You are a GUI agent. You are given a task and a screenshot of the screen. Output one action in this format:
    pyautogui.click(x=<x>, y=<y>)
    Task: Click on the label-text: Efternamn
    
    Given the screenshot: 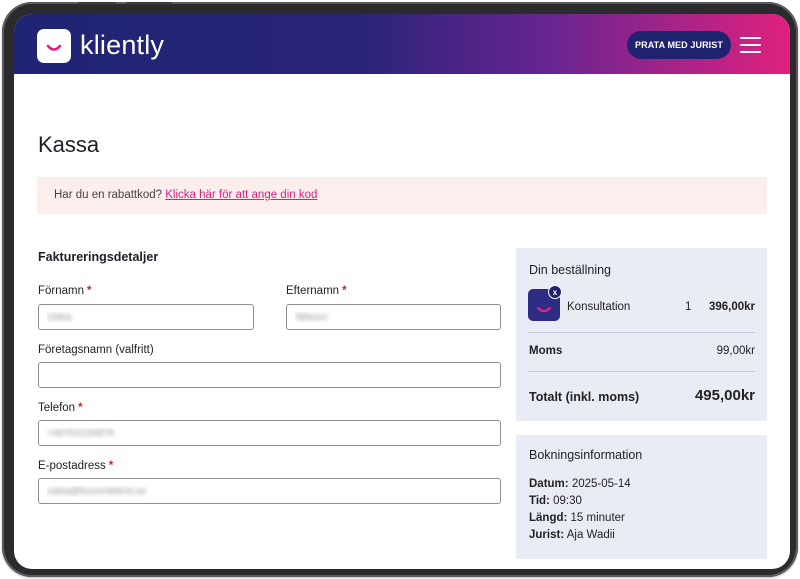 What is the action you would take?
    pyautogui.click(x=313, y=291)
    